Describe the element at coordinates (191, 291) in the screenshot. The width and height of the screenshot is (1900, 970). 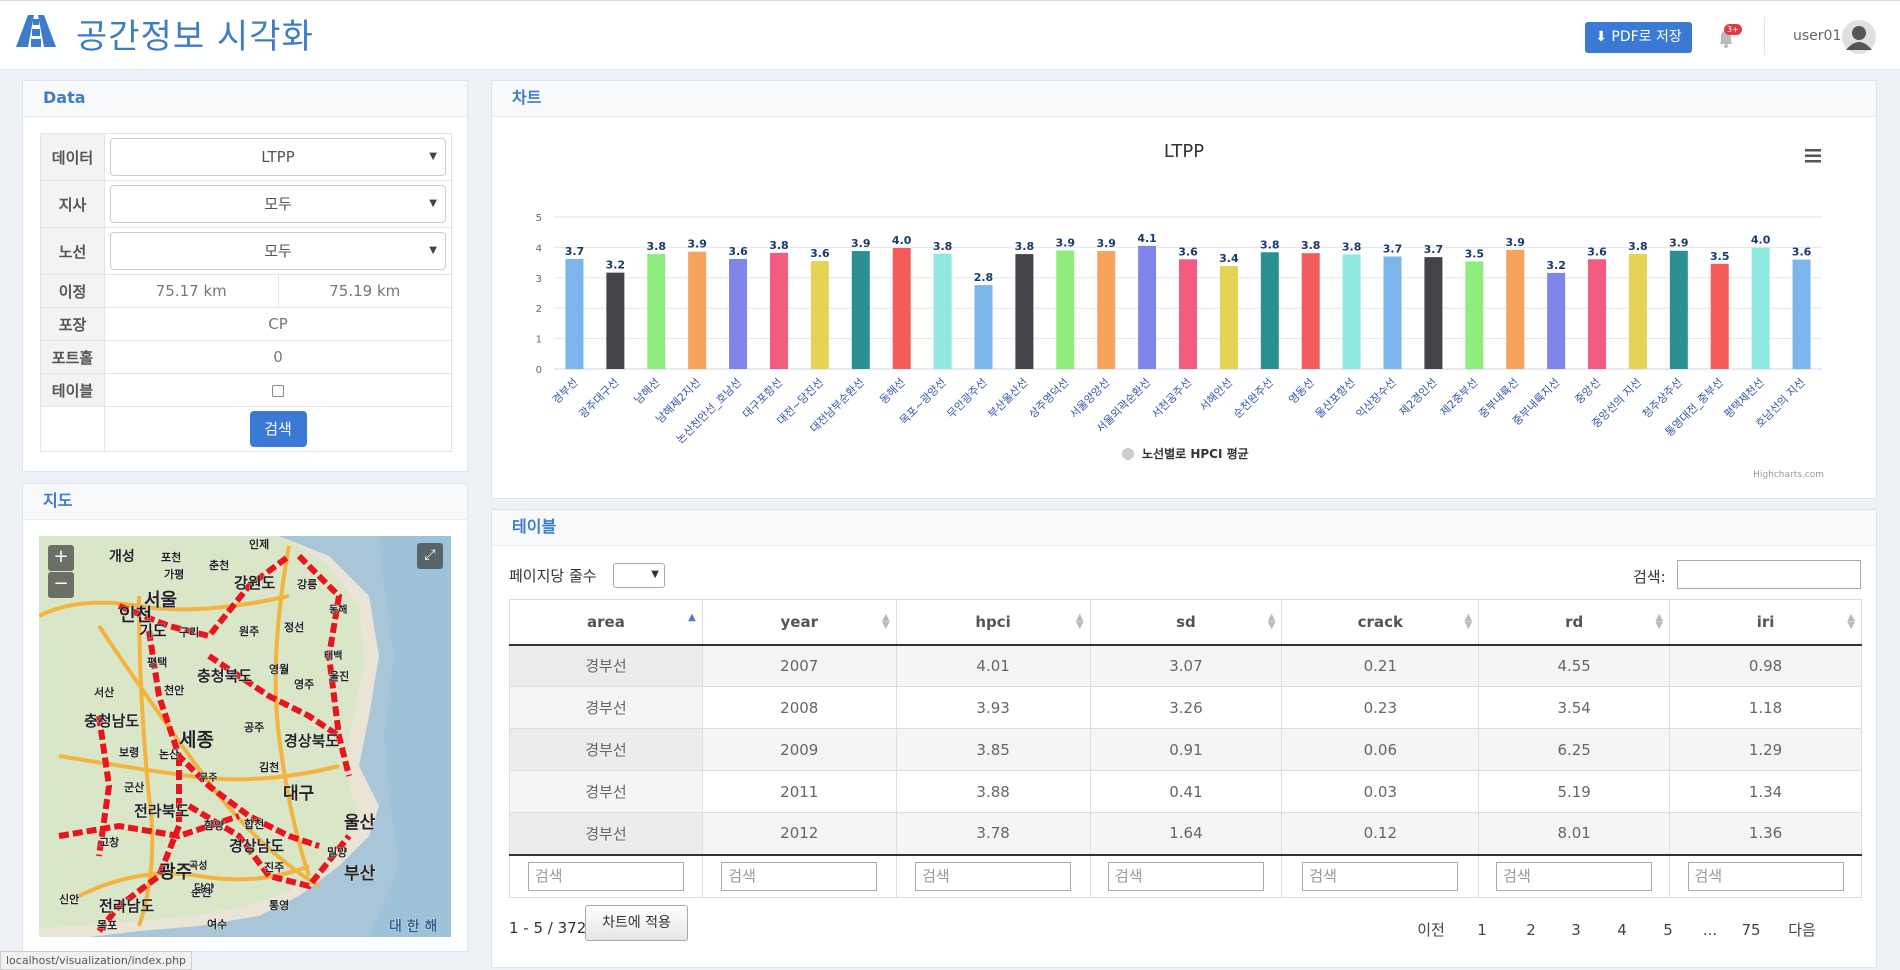
I see `distance-from: 75.17 km` at that location.